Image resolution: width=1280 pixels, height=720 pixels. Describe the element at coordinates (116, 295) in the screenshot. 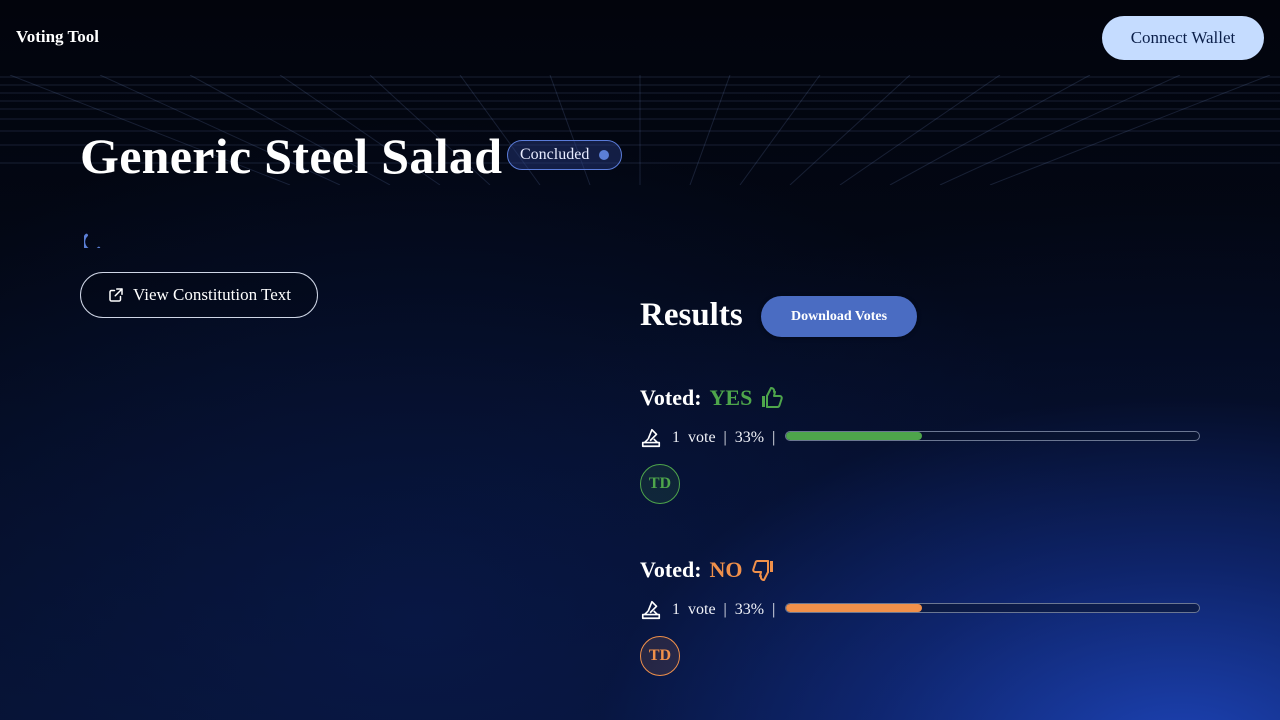

I see `external-link-icon` at that location.